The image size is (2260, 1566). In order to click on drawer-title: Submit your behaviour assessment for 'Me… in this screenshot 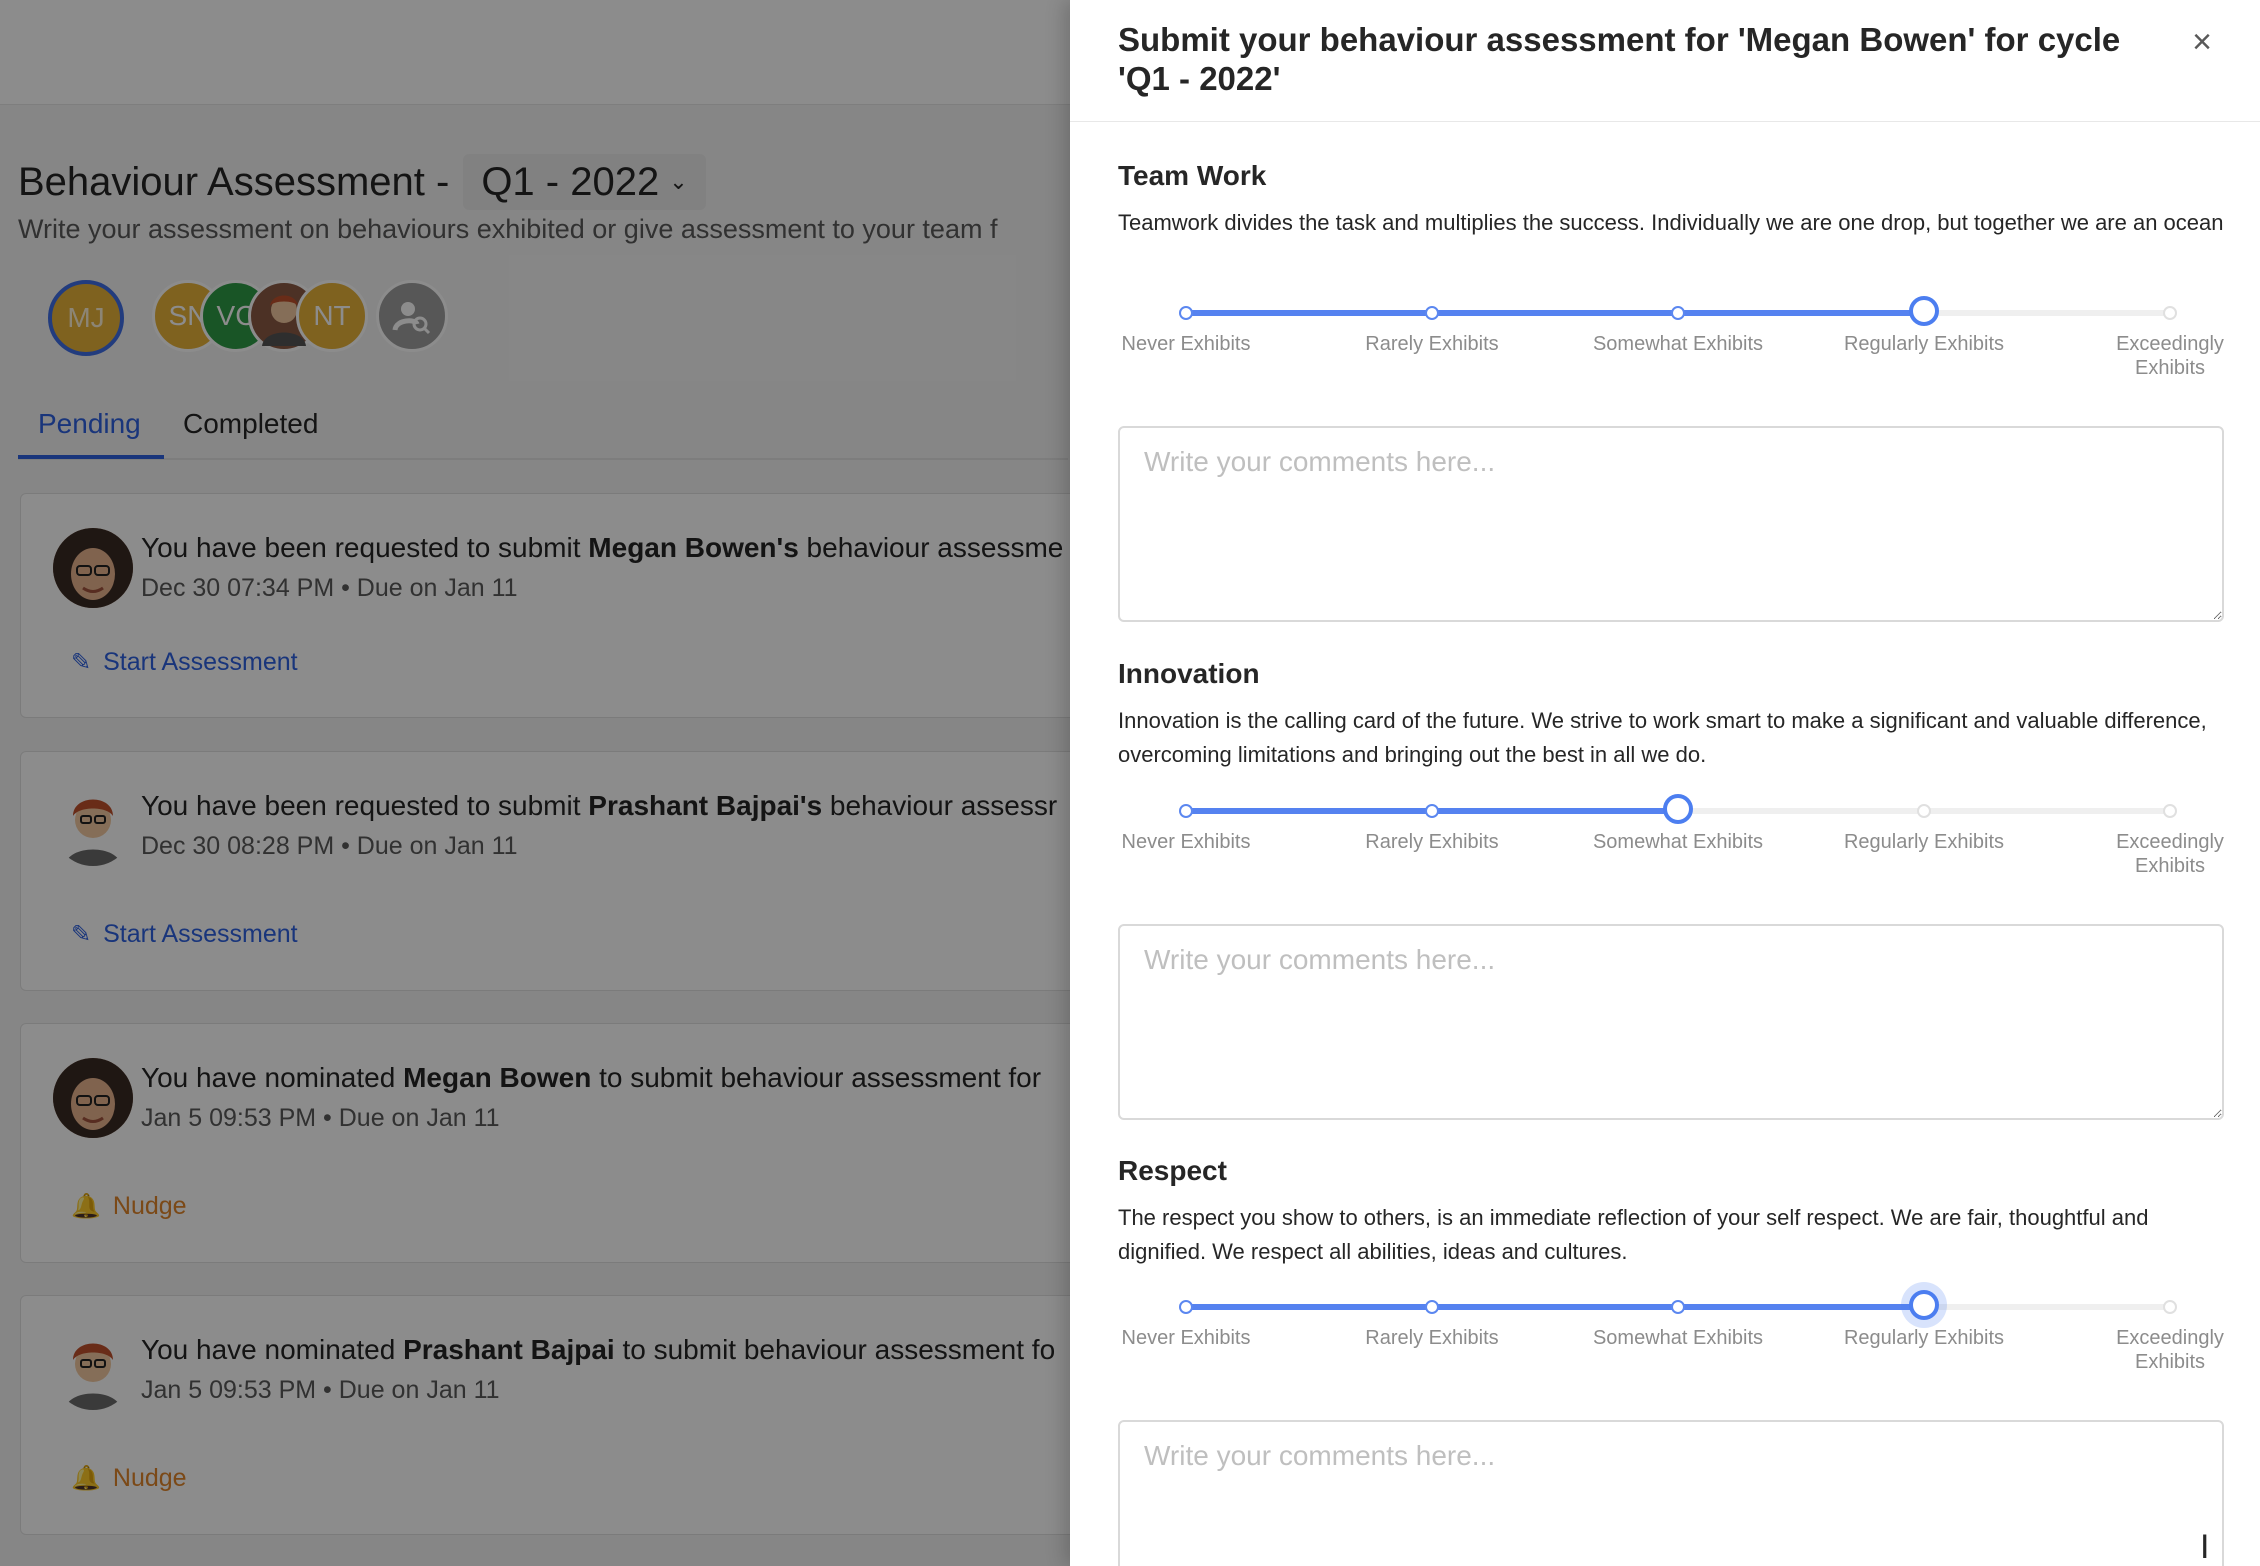, I will do `click(1619, 59)`.